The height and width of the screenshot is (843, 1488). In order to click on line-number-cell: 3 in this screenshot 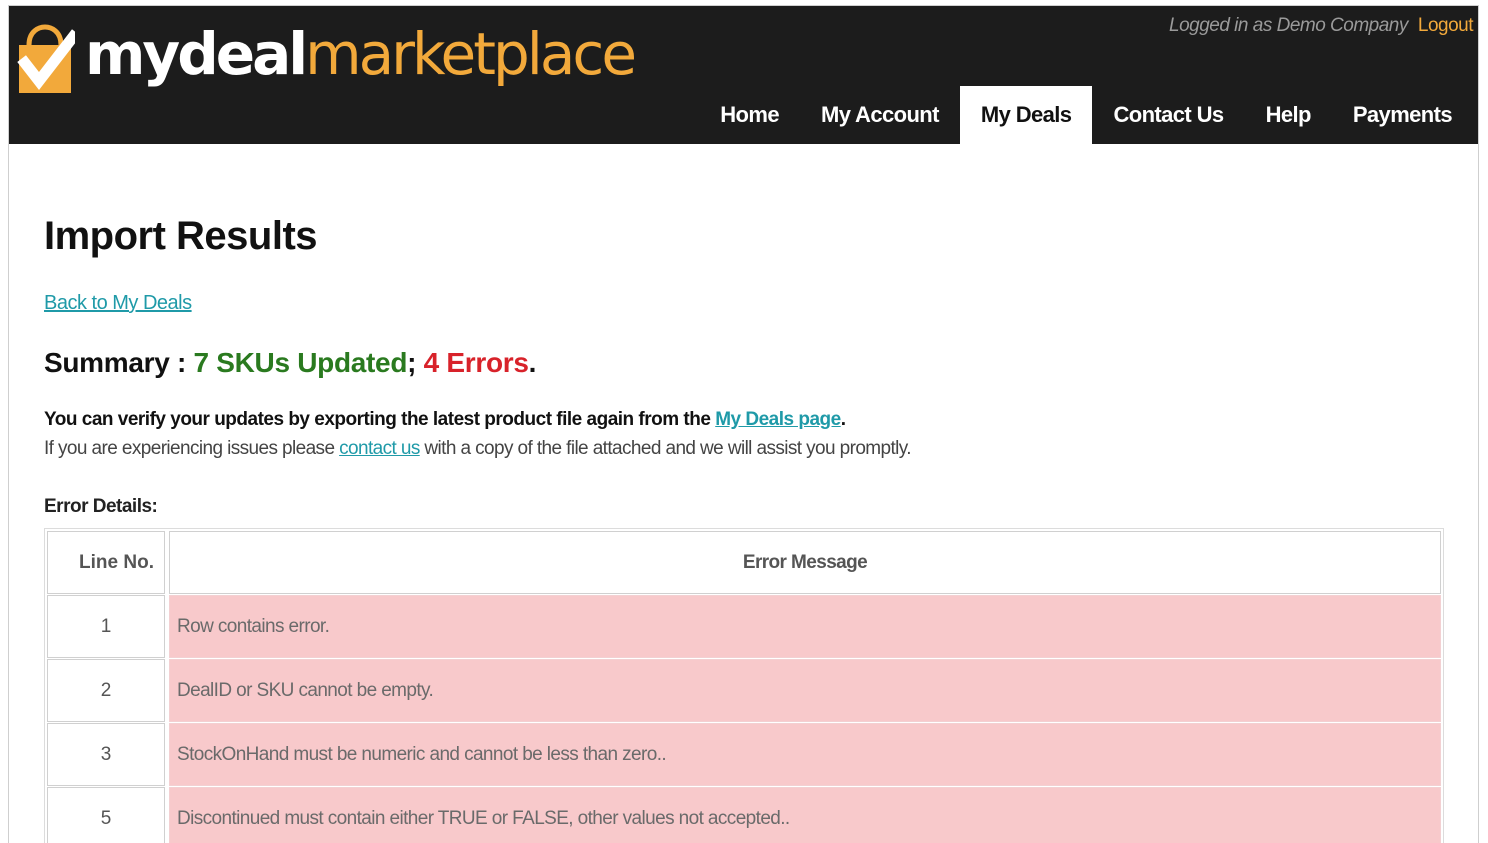, I will do `click(106, 754)`.